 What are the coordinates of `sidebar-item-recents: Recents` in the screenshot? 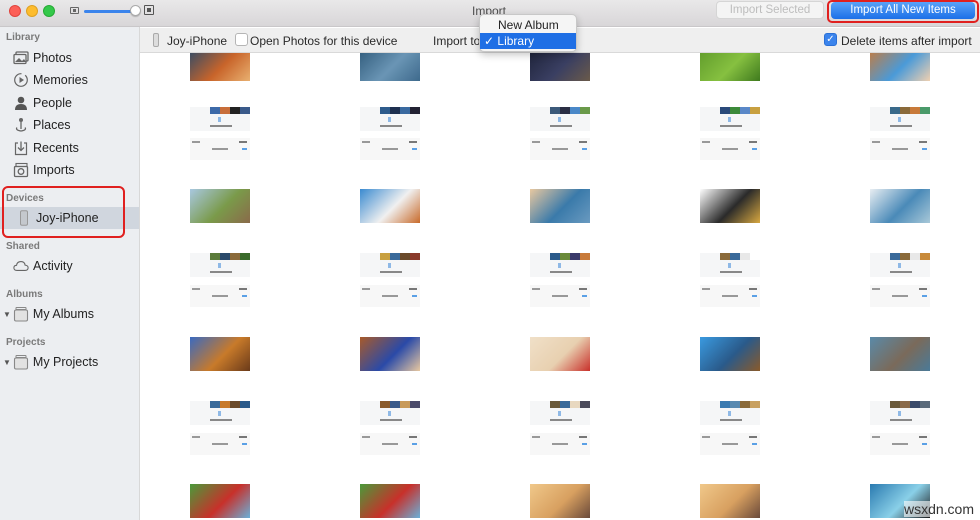 It's located at (69, 148).